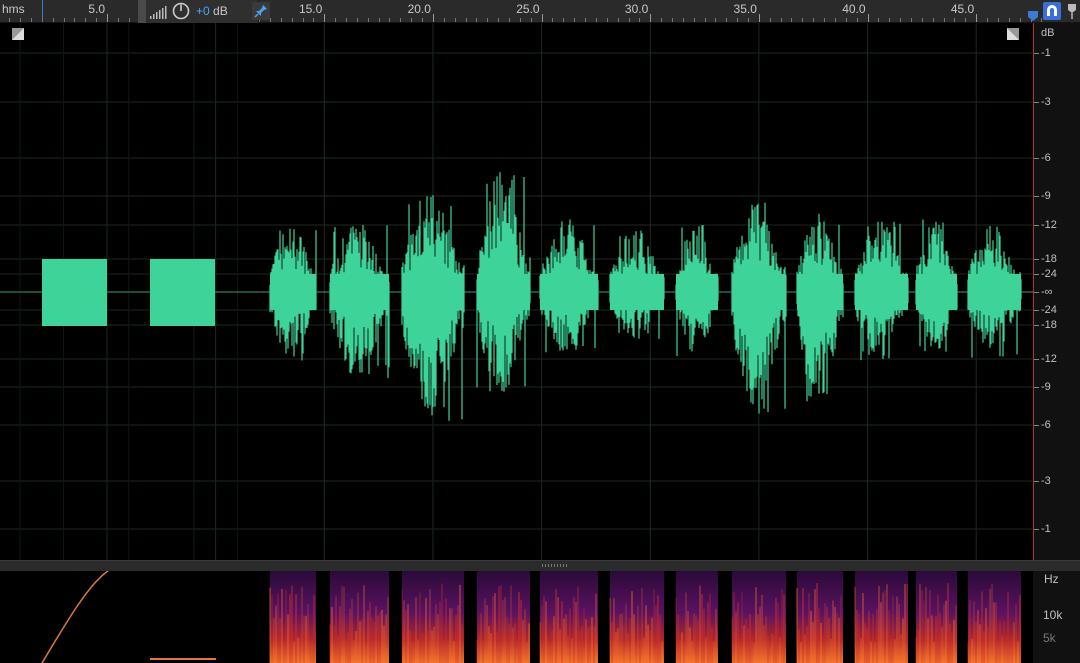 The width and height of the screenshot is (1080, 663). I want to click on spectral-display, so click(516, 617).